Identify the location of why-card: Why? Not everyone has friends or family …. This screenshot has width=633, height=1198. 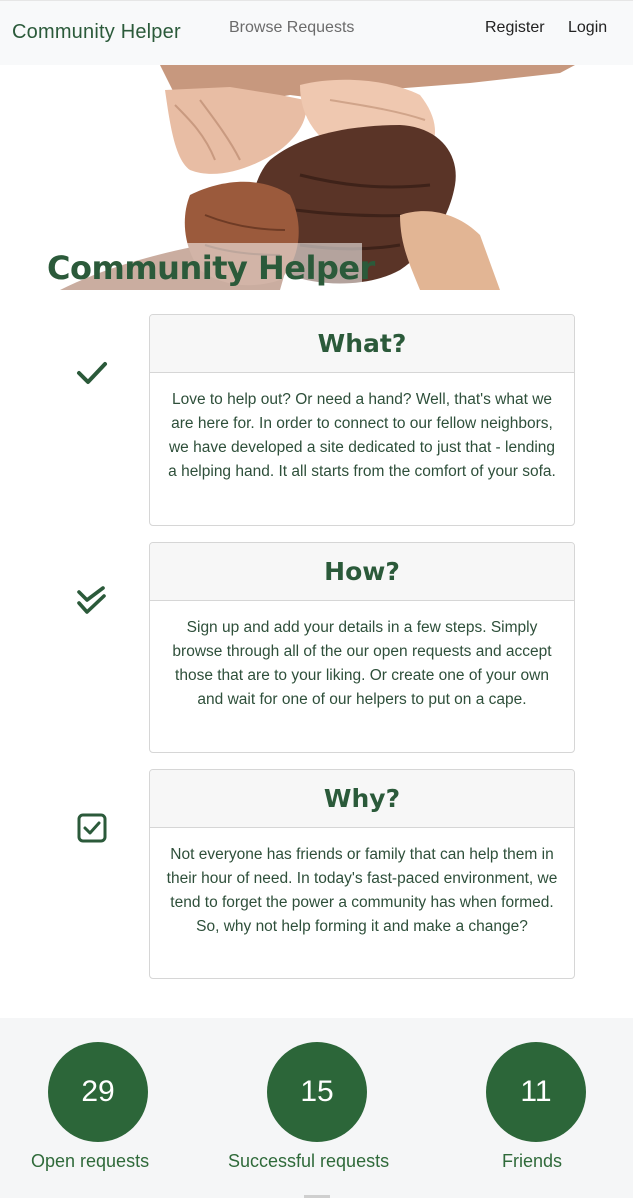
(362, 874).